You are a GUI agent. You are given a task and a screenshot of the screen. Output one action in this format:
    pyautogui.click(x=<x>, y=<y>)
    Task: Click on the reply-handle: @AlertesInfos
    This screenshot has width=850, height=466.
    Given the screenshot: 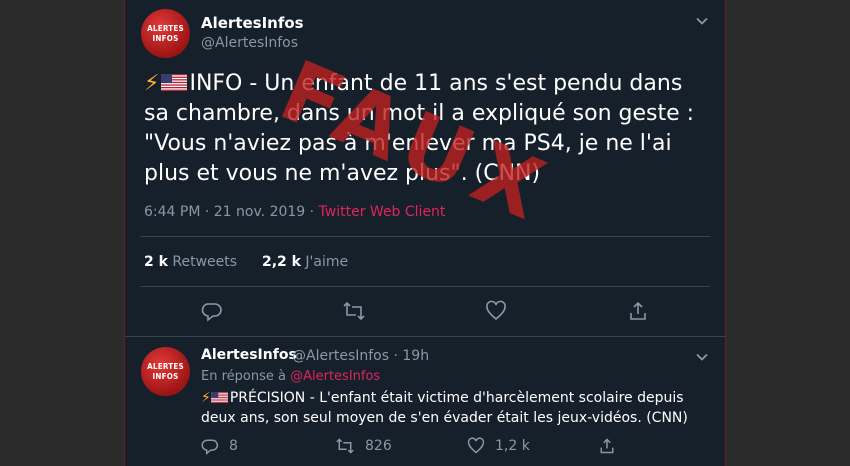 What is the action you would take?
    pyautogui.click(x=340, y=356)
    